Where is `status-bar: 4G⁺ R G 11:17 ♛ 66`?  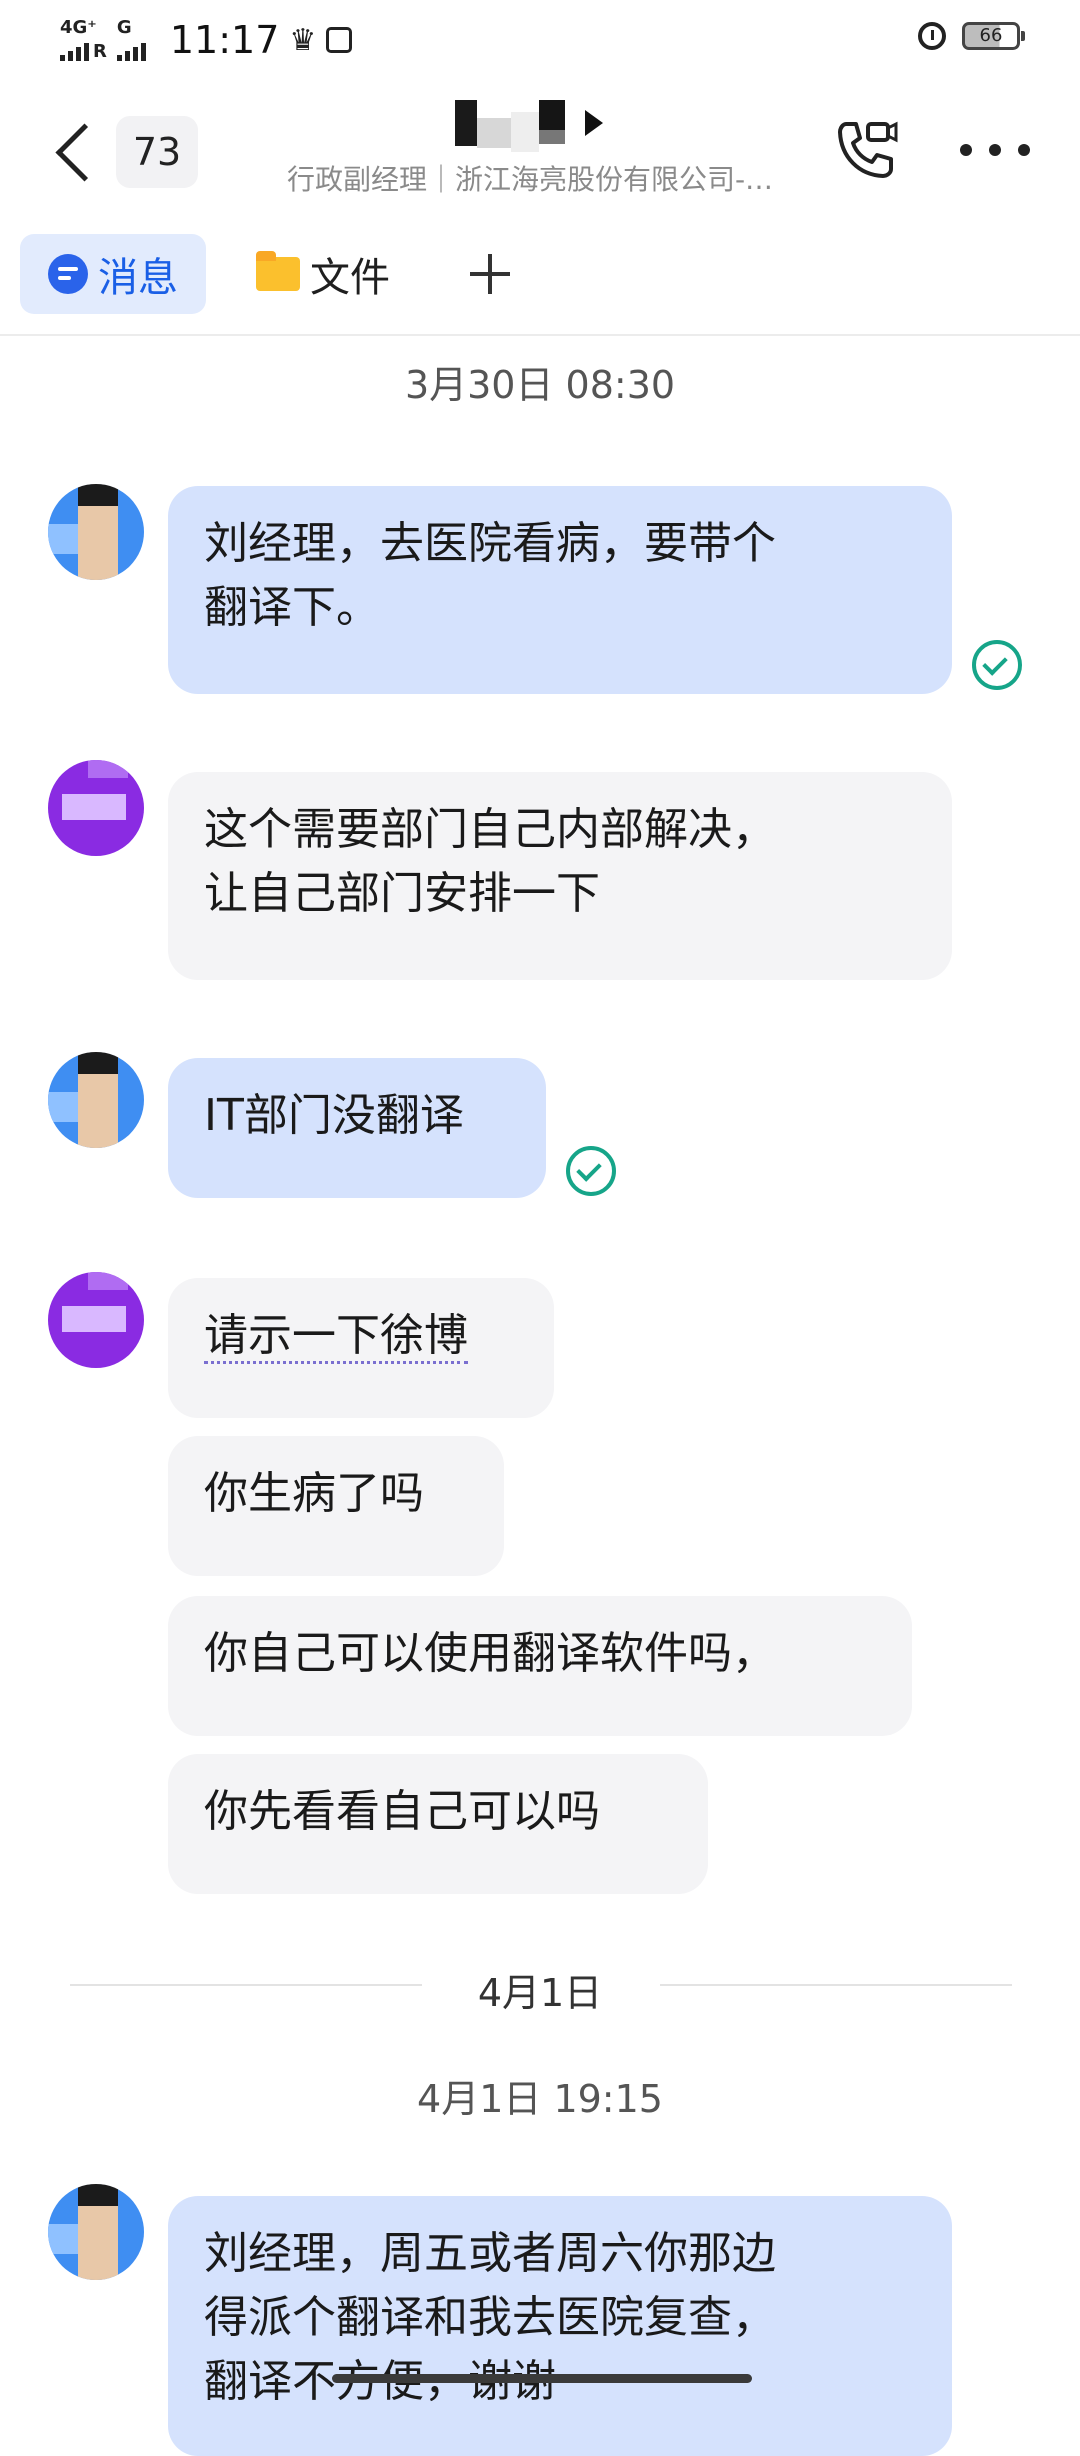
status-bar: 4G⁺ R G 11:17 ♛ 66 is located at coordinates (540, 41).